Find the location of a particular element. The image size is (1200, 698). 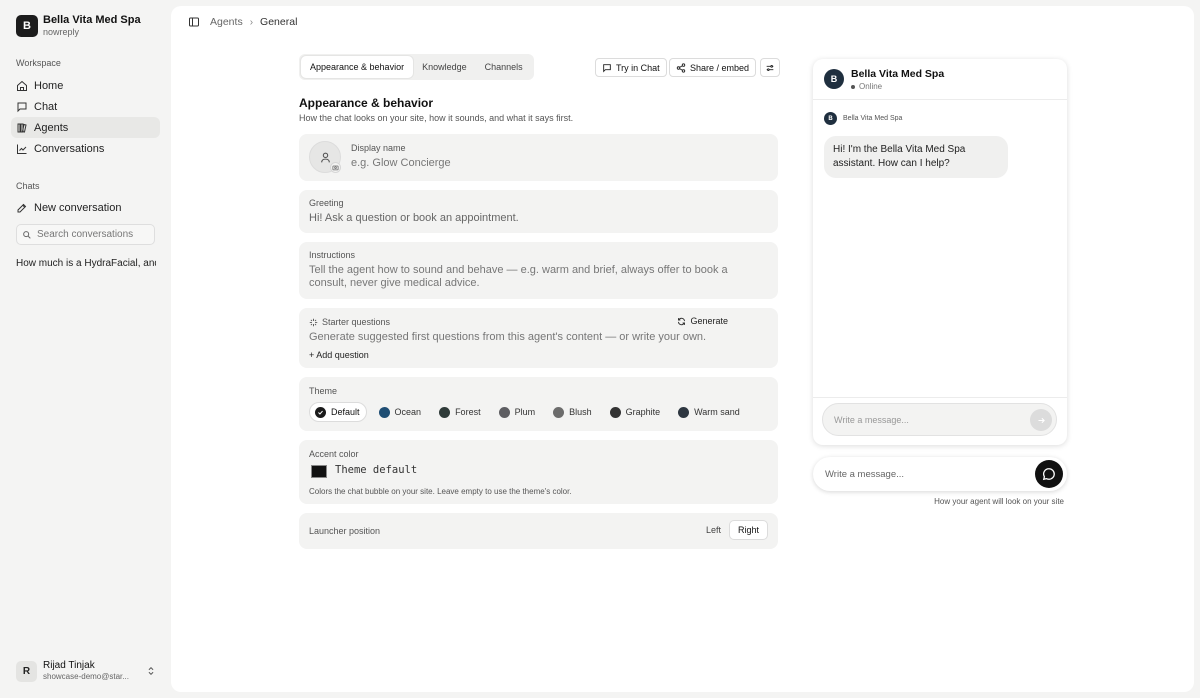

greeting-label: Greeting is located at coordinates (326, 203).